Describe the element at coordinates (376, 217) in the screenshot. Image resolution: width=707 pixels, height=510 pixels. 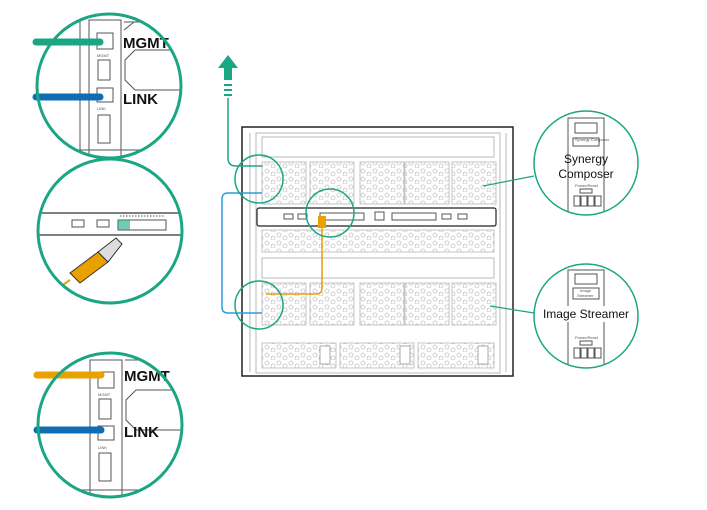
I see `frame-link-module` at that location.